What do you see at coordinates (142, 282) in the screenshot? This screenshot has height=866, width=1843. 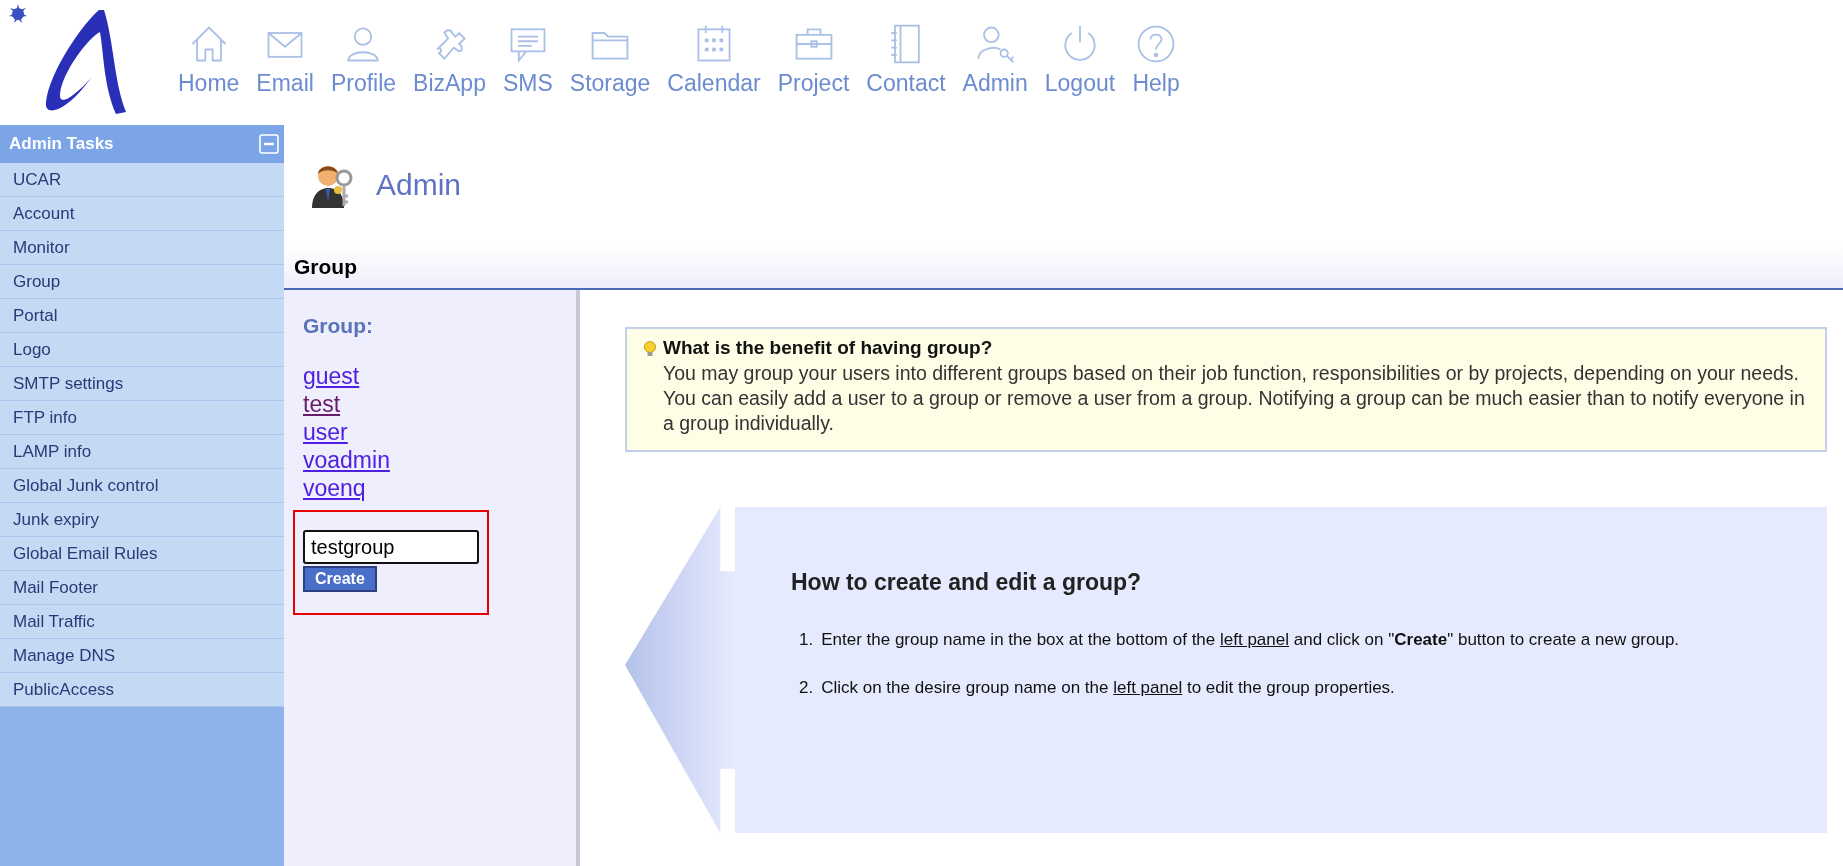 I see `sidebar-item: Group` at bounding box center [142, 282].